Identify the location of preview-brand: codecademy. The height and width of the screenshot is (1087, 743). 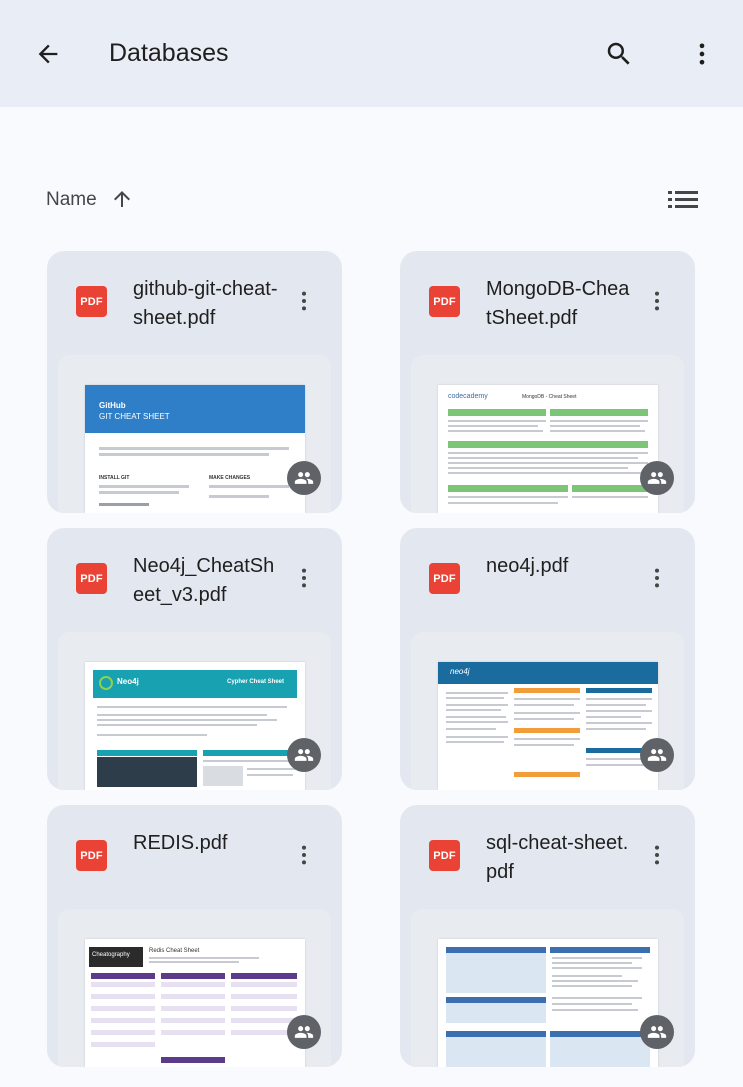
(468, 396).